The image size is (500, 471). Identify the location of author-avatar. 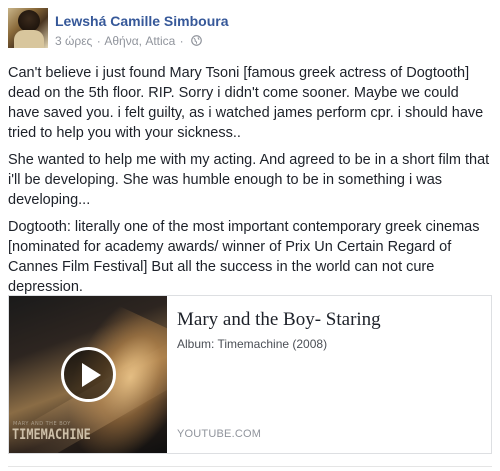
(28, 28).